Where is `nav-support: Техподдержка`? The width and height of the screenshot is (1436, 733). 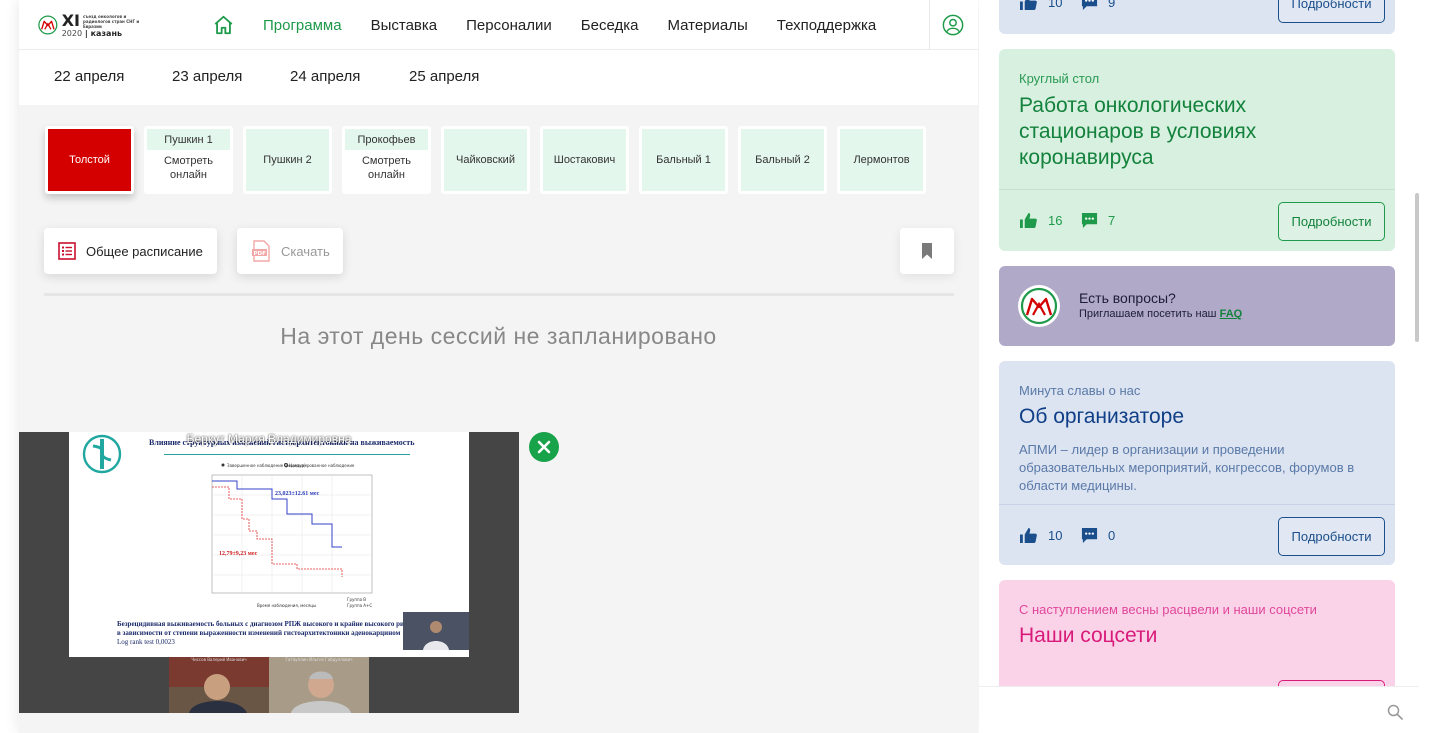
nav-support: Техподдержка is located at coordinates (826, 25).